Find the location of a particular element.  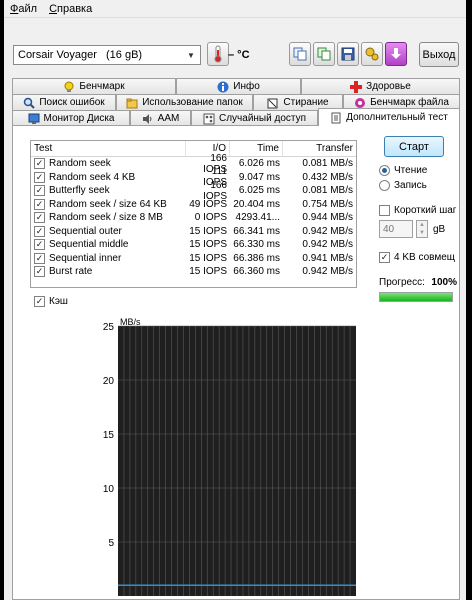

tab-benchmark-label: Бенчмарк is located at coordinates (102, 86).